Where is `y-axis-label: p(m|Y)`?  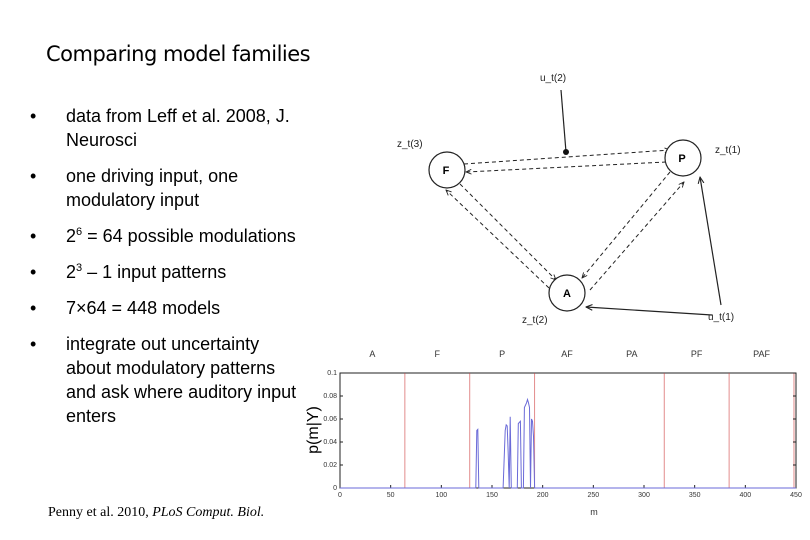 y-axis-label: p(m|Y) is located at coordinates (313, 430).